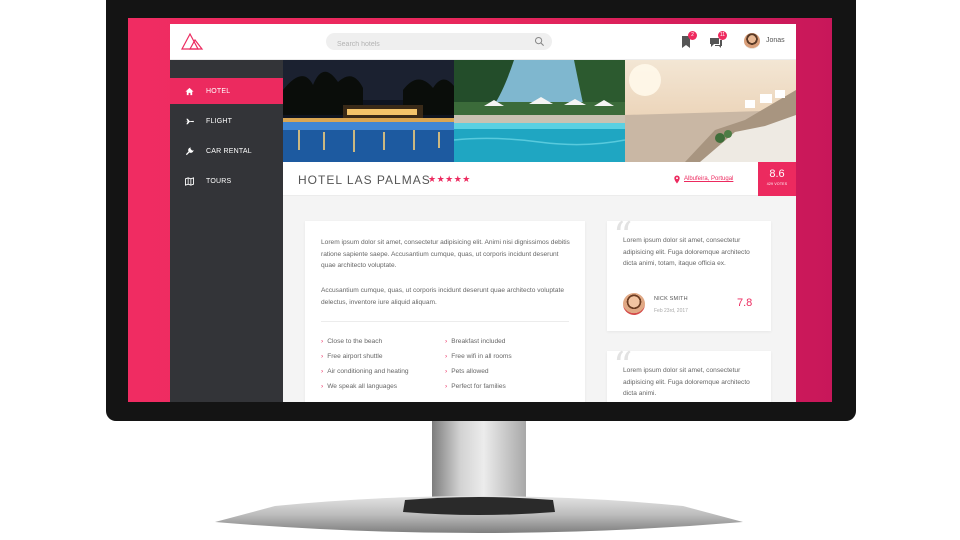  I want to click on sidebar: HOTEL FLIGHT CAR RENTAL TOURS, so click(226, 231).